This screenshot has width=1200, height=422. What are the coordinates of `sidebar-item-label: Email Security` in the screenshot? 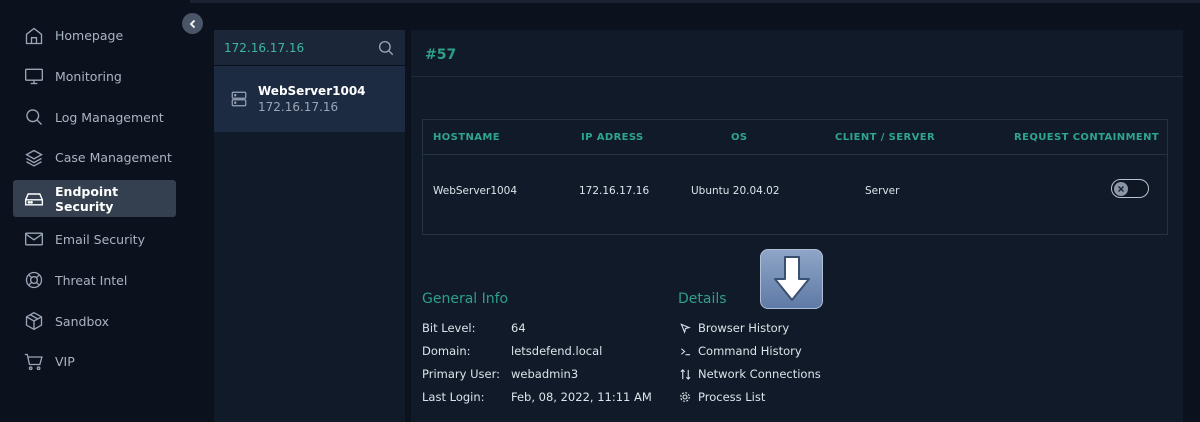 It's located at (100, 239).